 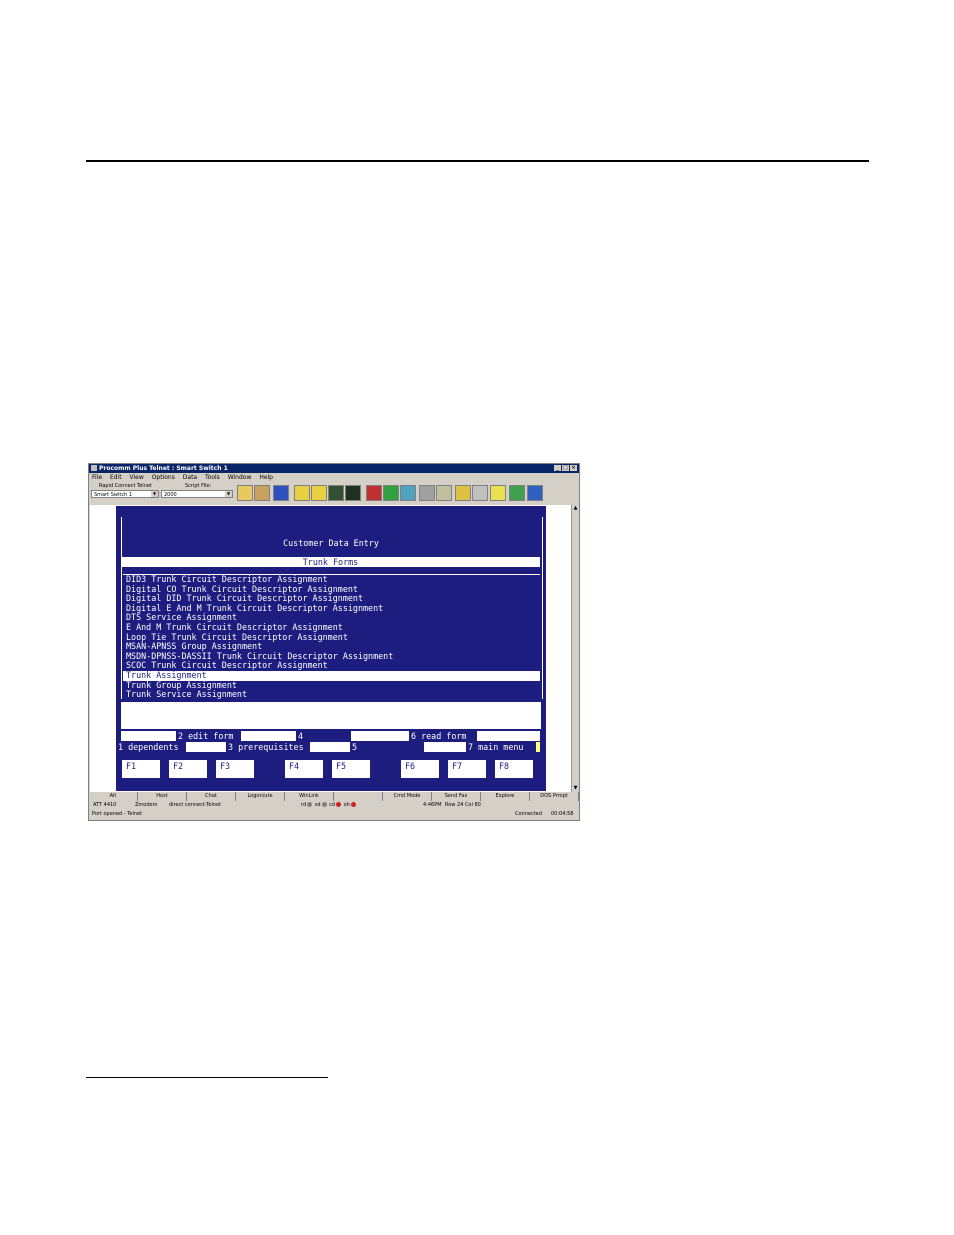 What do you see at coordinates (324, 804) in the screenshot?
I see `led-sd-icon` at bounding box center [324, 804].